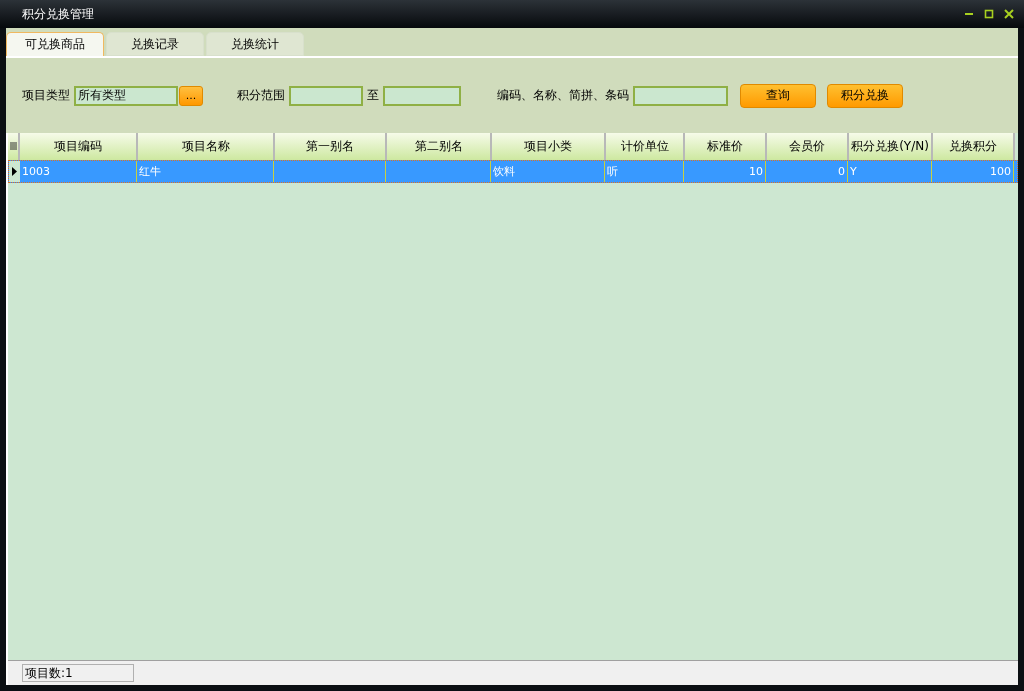 The image size is (1024, 691). Describe the element at coordinates (807, 171) in the screenshot. I see `table-cell: 0` at that location.